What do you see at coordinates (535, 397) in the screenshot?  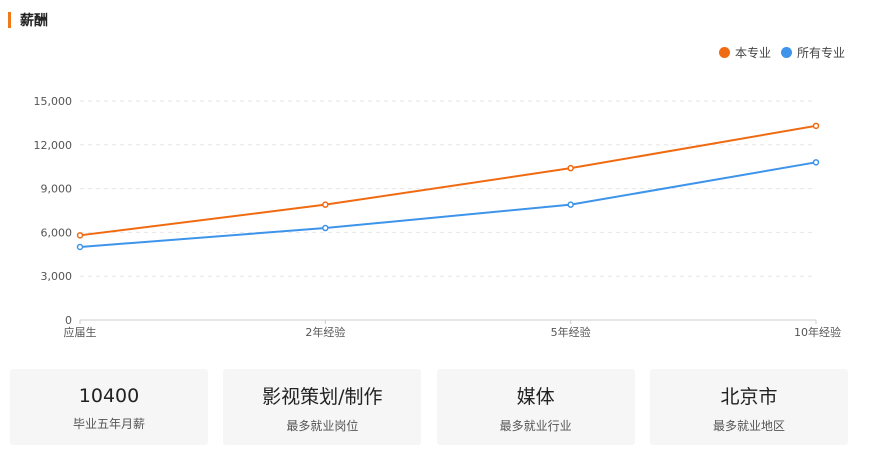 I see `card-value-industry: 媒体` at bounding box center [535, 397].